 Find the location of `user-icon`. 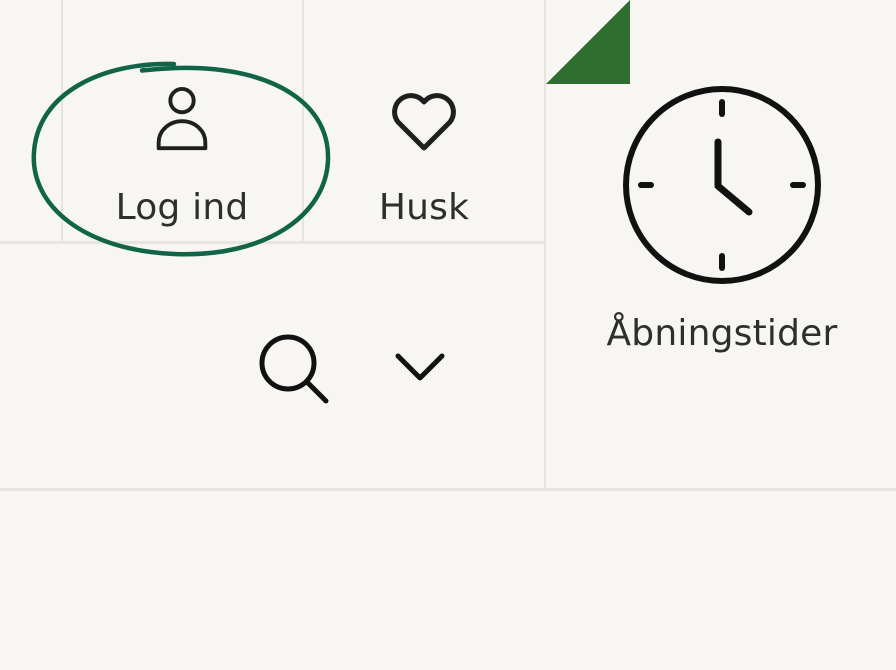

user-icon is located at coordinates (182, 118).